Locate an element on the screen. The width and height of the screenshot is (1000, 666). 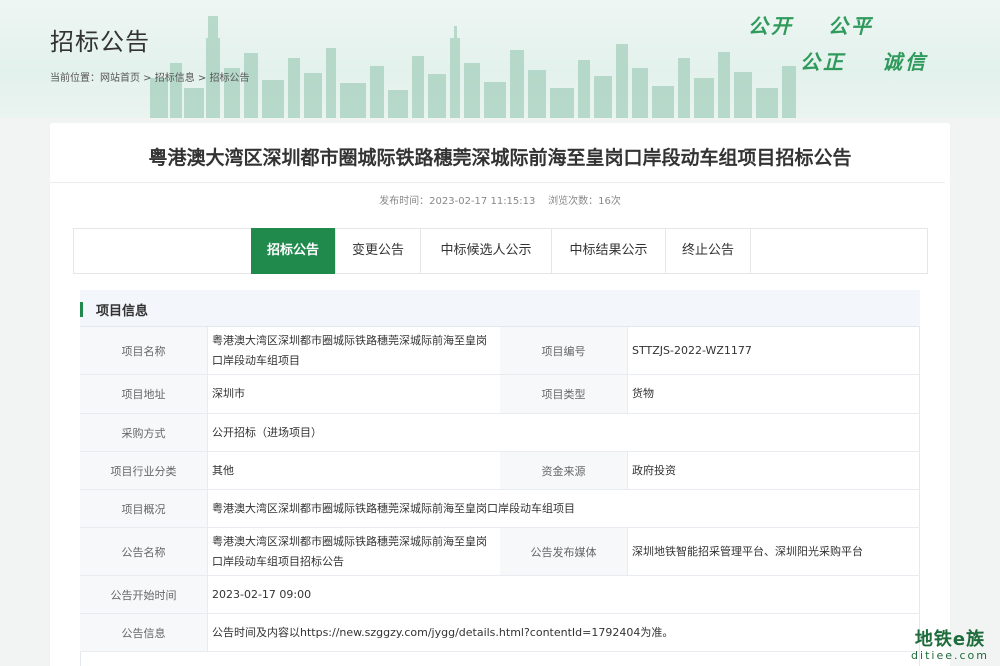
label-address: 项目地址 is located at coordinates (143, 394).